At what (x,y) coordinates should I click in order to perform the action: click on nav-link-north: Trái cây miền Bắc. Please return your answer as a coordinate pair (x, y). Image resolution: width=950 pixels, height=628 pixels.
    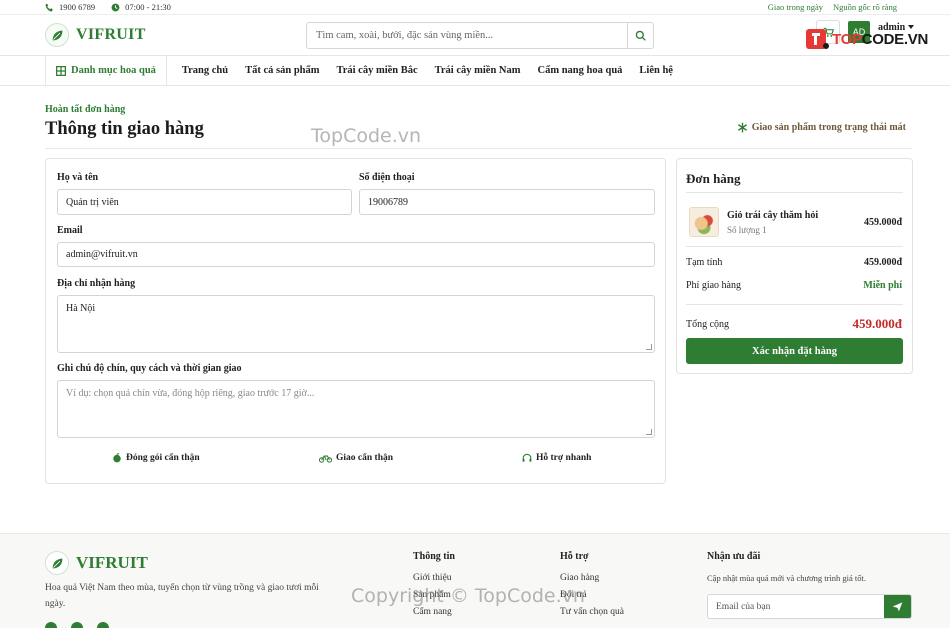
    Looking at the image, I should click on (377, 70).